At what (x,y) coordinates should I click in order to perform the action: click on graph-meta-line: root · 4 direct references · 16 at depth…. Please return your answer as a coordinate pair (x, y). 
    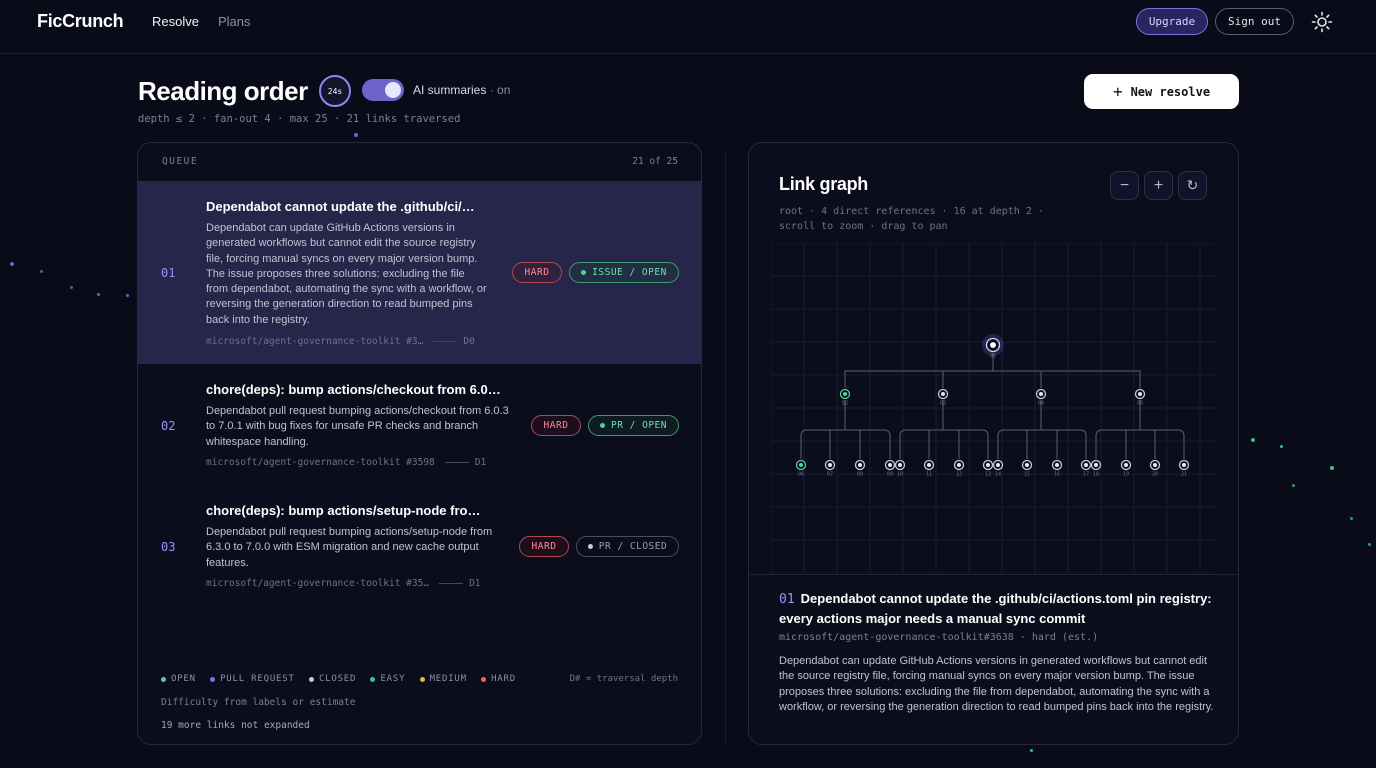
    Looking at the image, I should click on (911, 211).